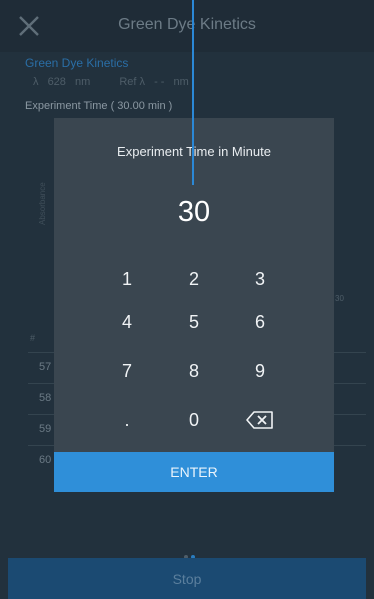  Describe the element at coordinates (132, 82) in the screenshot. I see `ref-lambda-label: Ref λ` at that location.